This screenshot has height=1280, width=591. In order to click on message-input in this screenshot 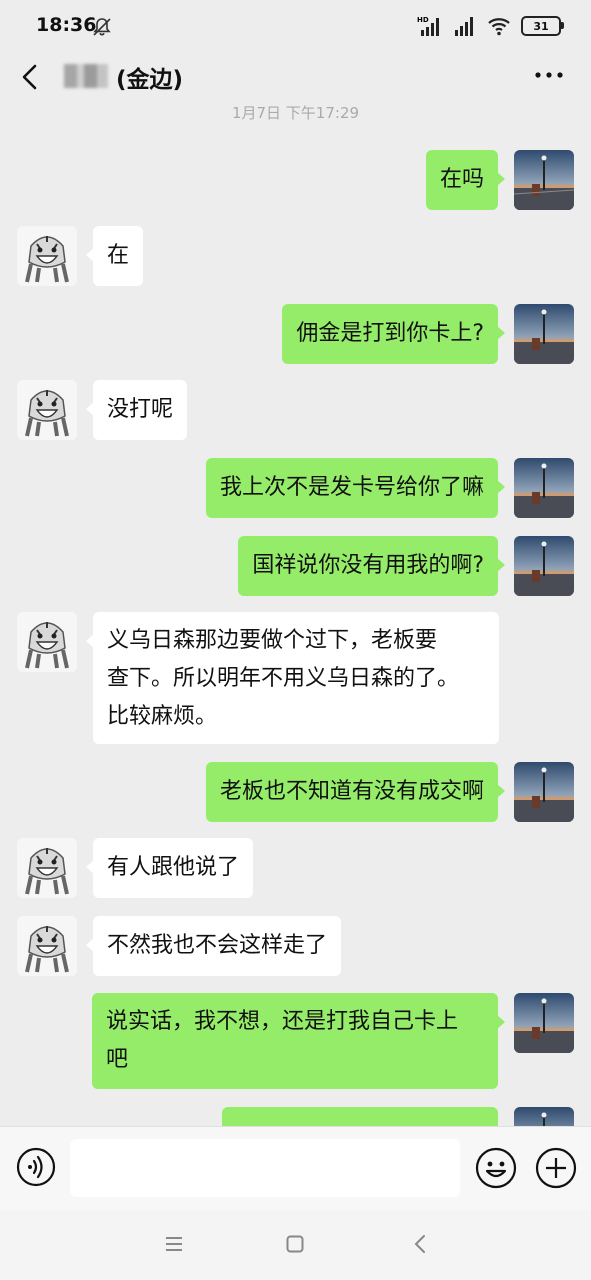, I will do `click(265, 1168)`.